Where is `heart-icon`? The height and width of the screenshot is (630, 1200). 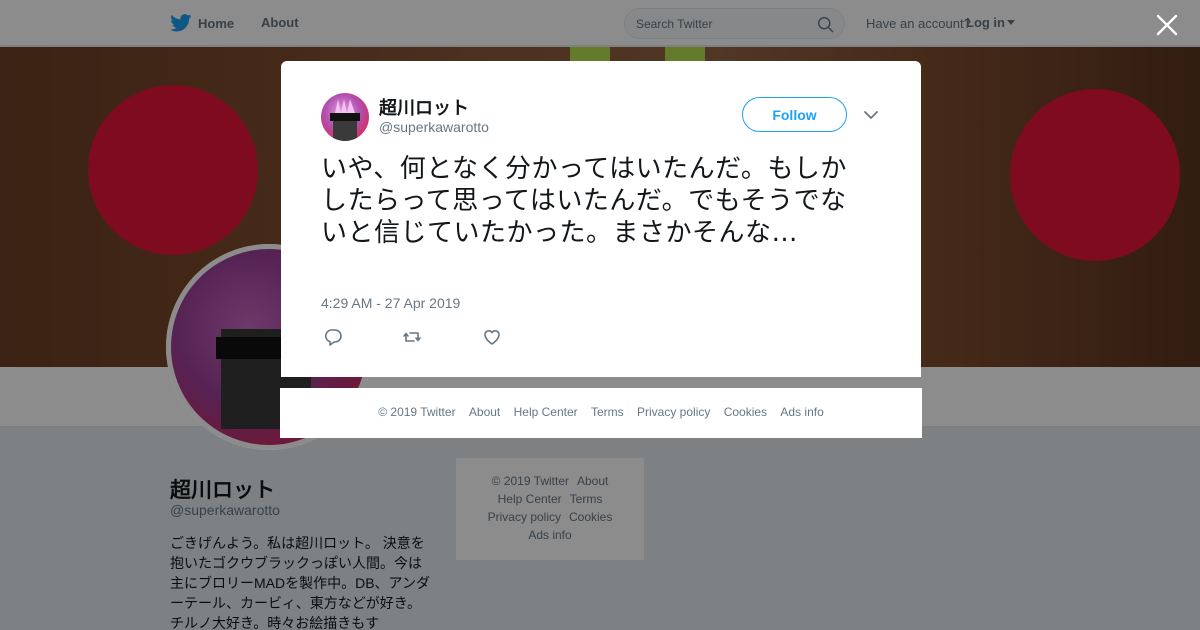 heart-icon is located at coordinates (492, 337).